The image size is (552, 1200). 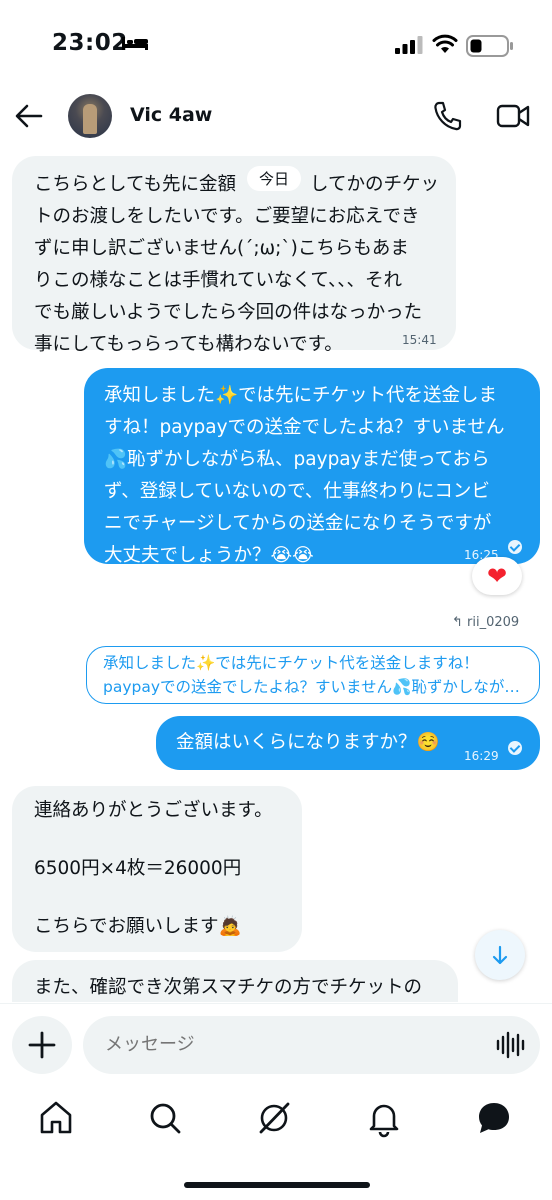 I want to click on message-line: すね！paypayでの送金でしたよね？すいません, so click(x=304, y=427).